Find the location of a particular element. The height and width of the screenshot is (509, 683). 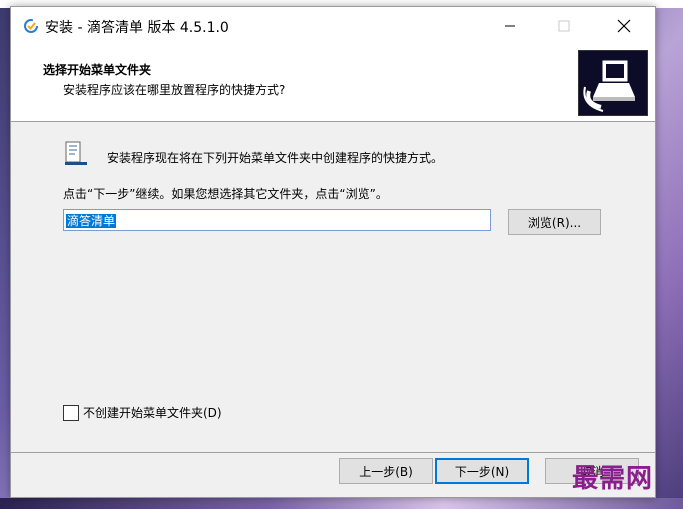

start-menu-folder-icon is located at coordinates (76, 153).